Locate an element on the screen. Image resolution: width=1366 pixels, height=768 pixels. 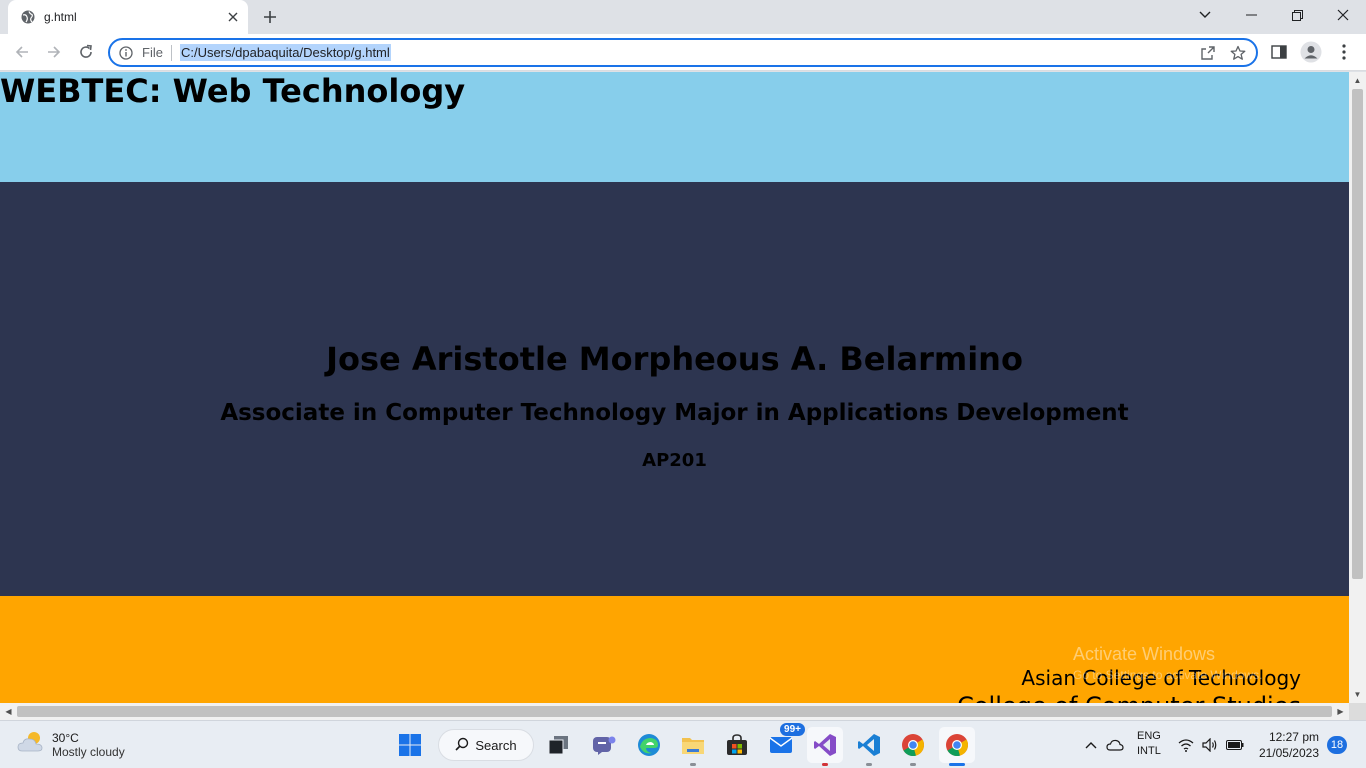
language-code: ENG is located at coordinates (1149, 736).